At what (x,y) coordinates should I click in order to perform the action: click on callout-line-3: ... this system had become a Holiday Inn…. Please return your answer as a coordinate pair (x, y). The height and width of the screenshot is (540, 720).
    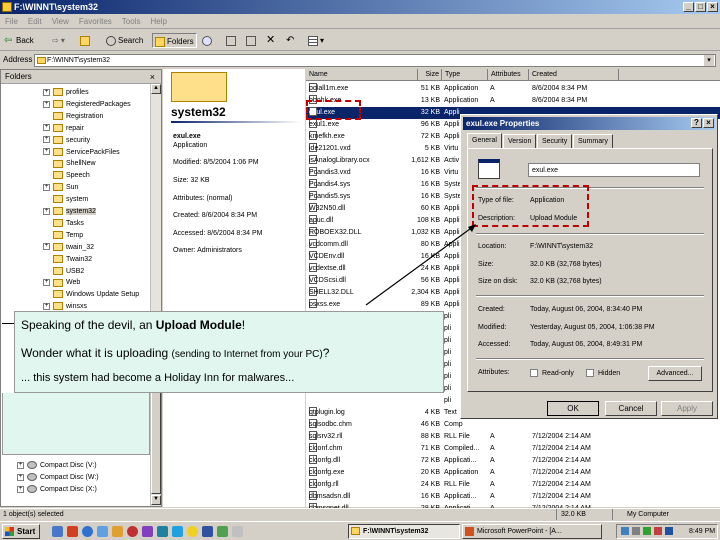
    Looking at the image, I should click on (158, 378).